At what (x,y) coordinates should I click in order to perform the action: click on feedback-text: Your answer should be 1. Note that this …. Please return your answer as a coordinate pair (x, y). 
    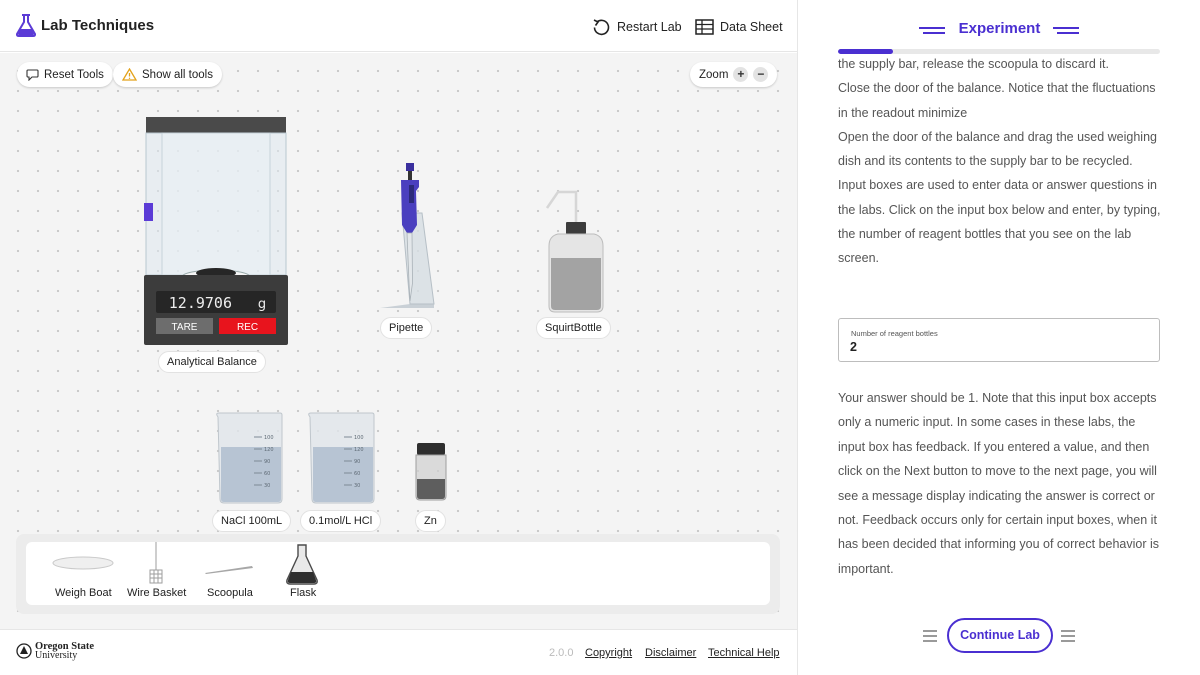
    Looking at the image, I should click on (999, 483).